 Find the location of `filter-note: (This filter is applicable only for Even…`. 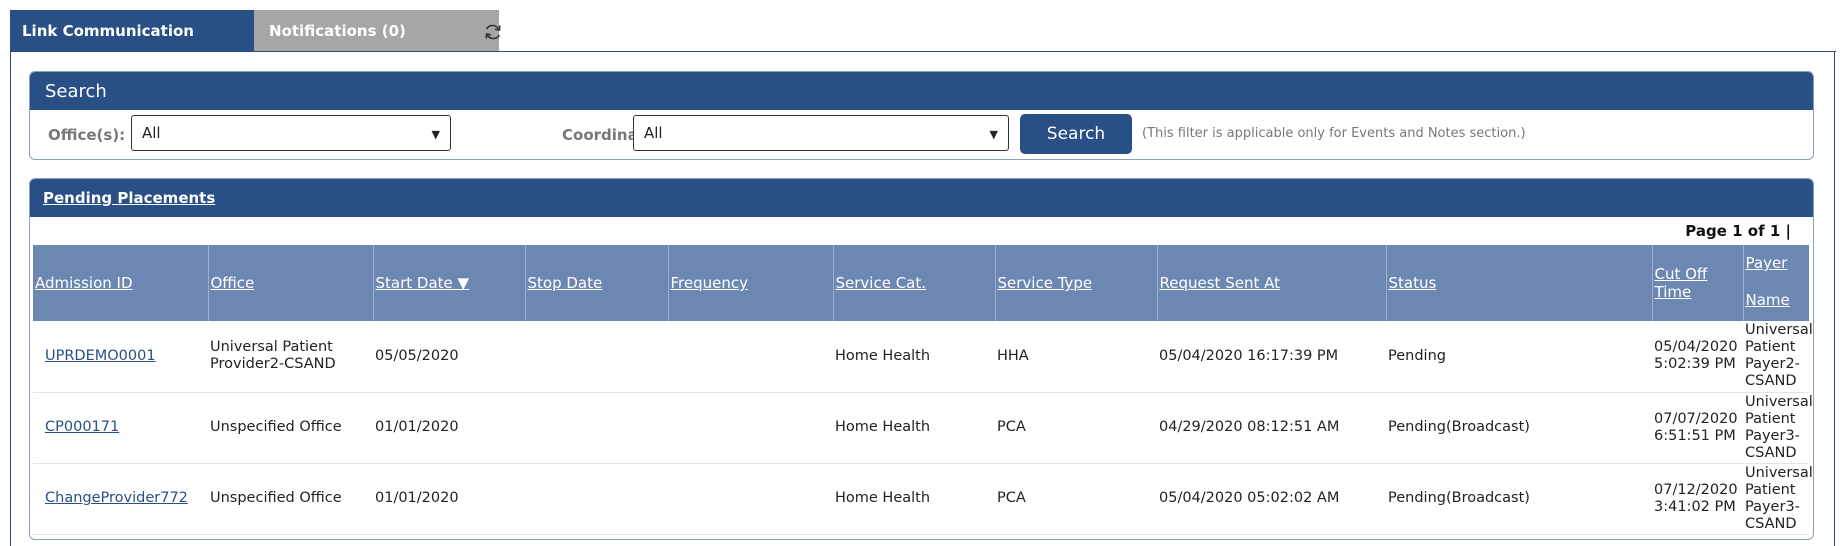

filter-note: (This filter is applicable only for Even… is located at coordinates (1334, 133).